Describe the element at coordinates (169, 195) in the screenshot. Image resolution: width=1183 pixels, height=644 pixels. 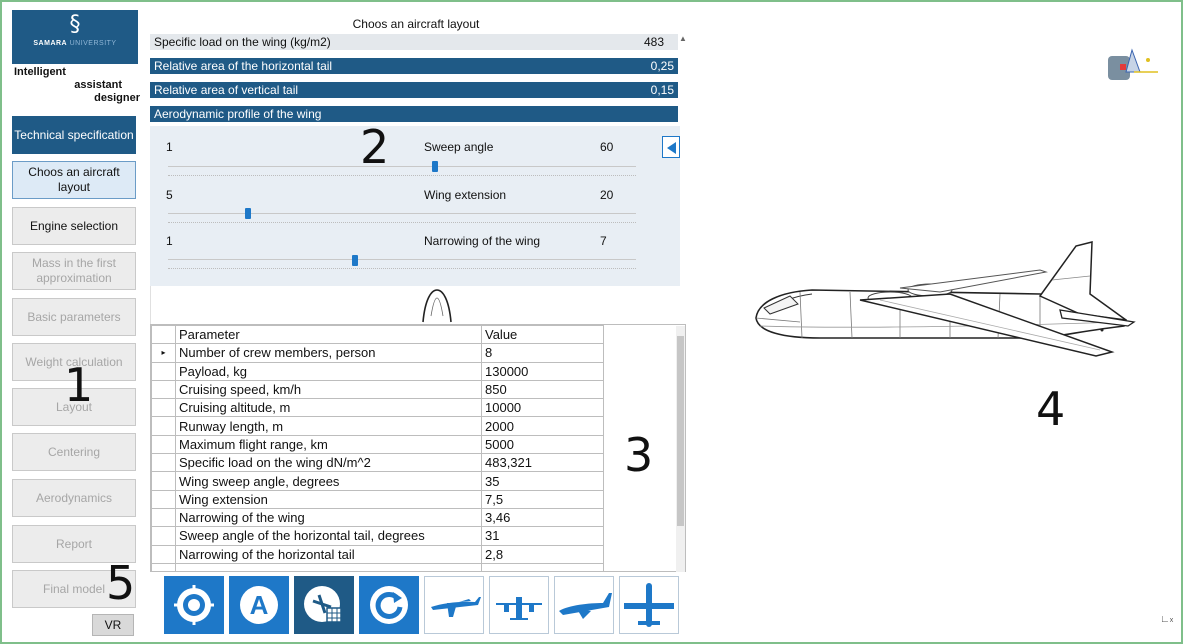
I see `wing-extension-min: 5` at that location.